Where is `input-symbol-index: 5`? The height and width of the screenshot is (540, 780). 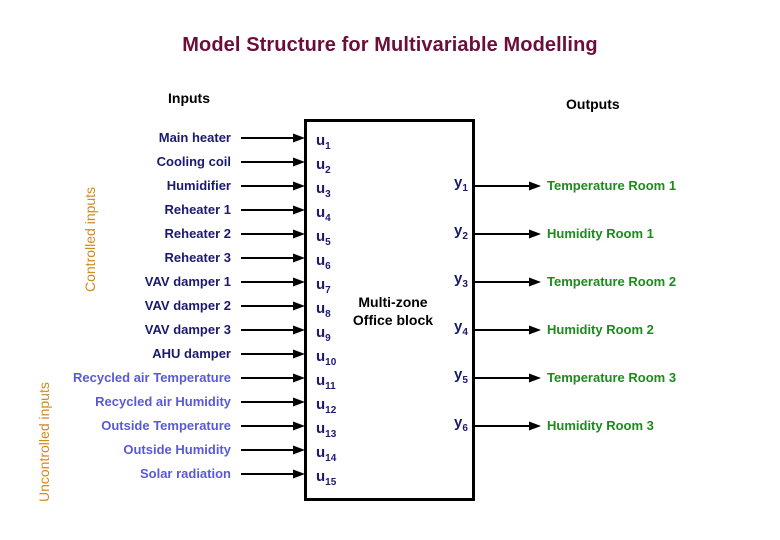
input-symbol-index: 5 is located at coordinates (328, 242).